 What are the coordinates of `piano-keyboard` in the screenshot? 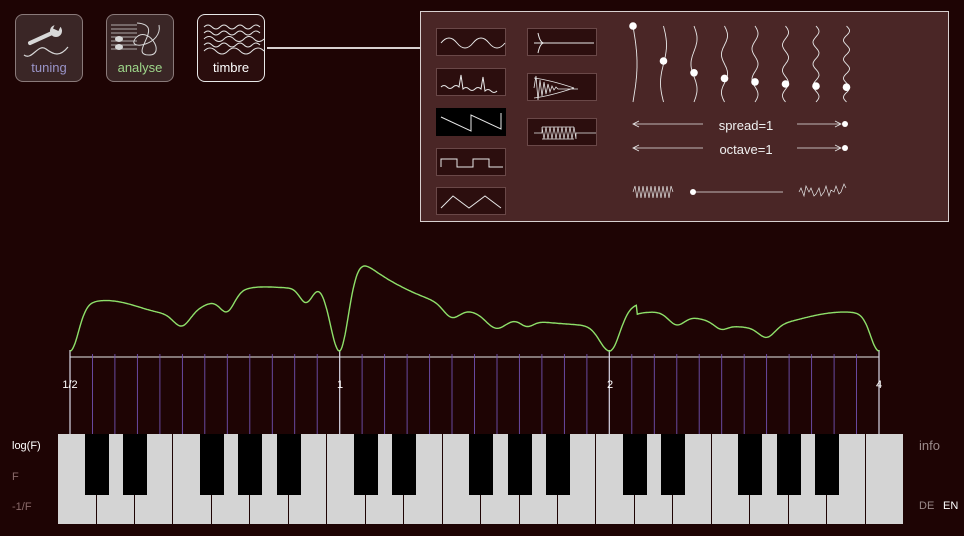 It's located at (481, 479).